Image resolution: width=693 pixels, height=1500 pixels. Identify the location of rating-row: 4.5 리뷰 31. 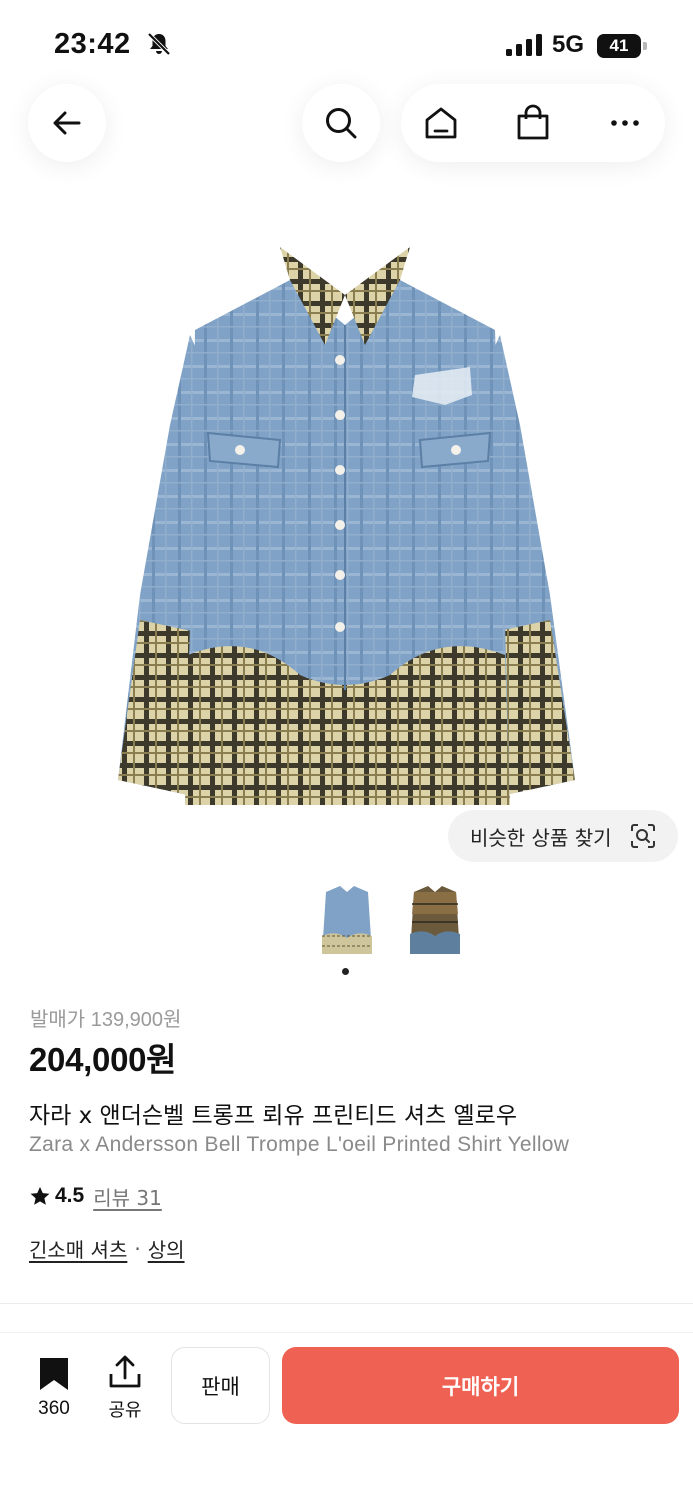
(95, 1196).